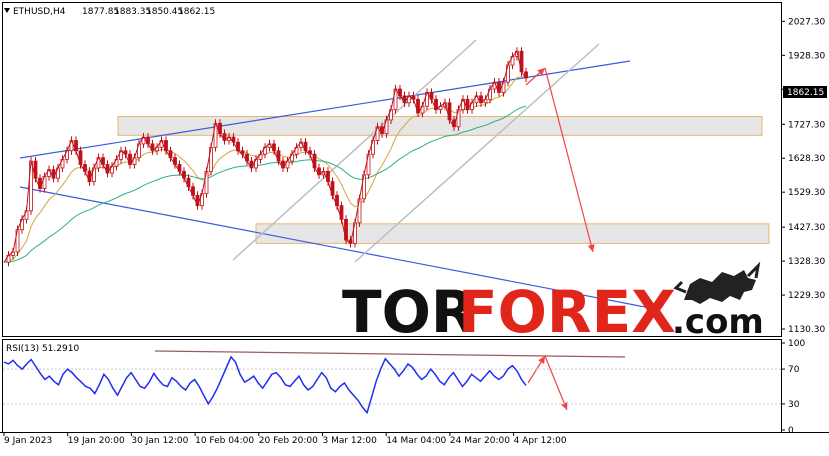 The width and height of the screenshot is (829, 456). Describe the element at coordinates (796, 344) in the screenshot. I see `rsi-tick-label: 100` at that location.